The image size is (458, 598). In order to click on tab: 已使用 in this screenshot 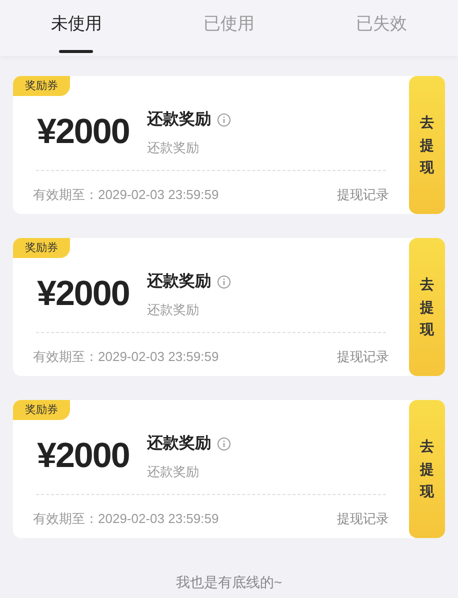, I will do `click(229, 28)`.